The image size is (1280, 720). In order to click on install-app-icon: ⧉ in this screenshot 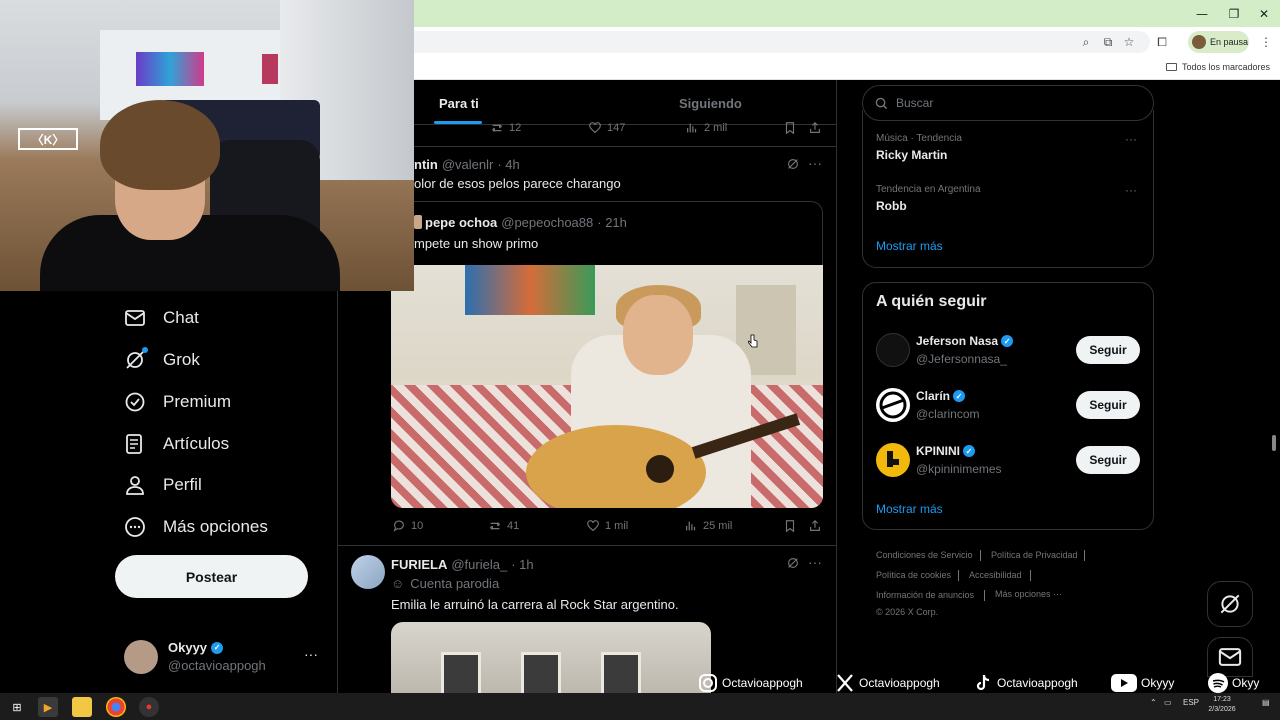, I will do `click(1108, 42)`.